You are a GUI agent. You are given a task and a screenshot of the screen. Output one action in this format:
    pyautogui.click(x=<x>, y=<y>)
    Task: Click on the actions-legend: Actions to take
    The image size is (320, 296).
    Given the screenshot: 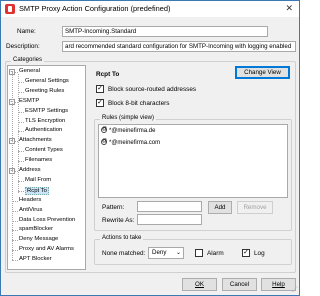 What is the action you would take?
    pyautogui.click(x=122, y=238)
    